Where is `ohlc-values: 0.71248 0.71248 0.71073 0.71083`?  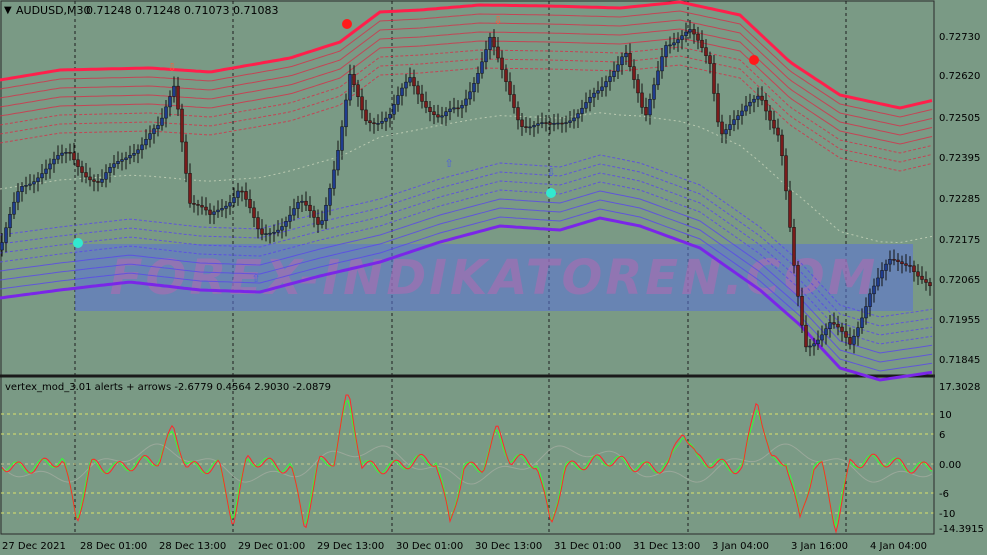 ohlc-values: 0.71248 0.71248 0.71073 0.71083 is located at coordinates (182, 10).